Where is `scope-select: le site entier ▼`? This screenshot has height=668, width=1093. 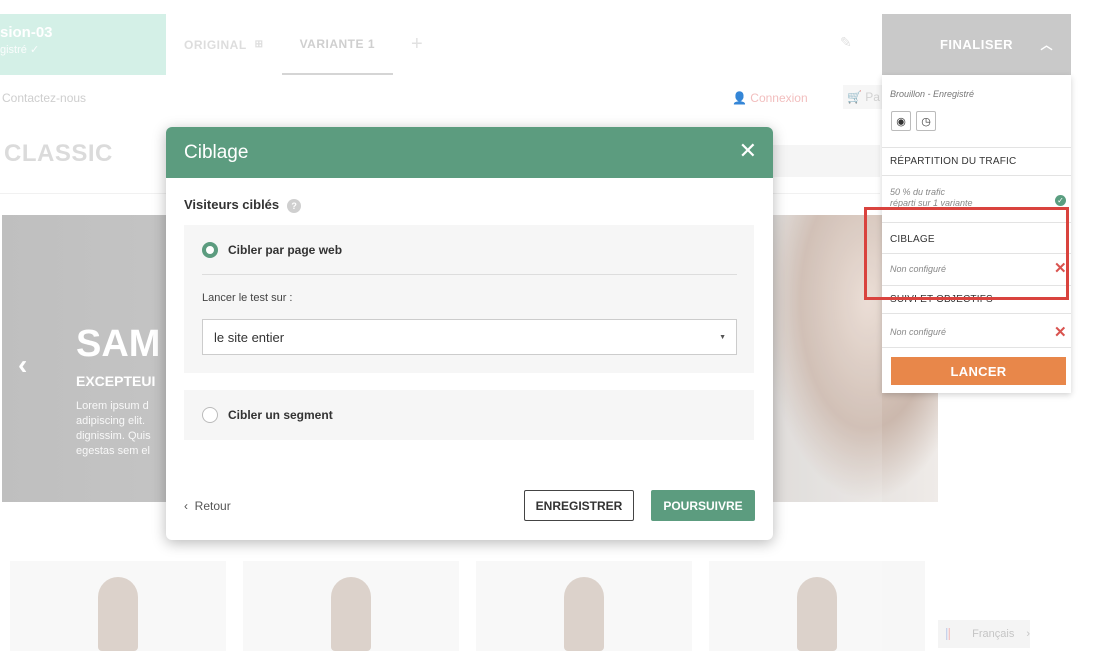 scope-select: le site entier ▼ is located at coordinates (469, 337).